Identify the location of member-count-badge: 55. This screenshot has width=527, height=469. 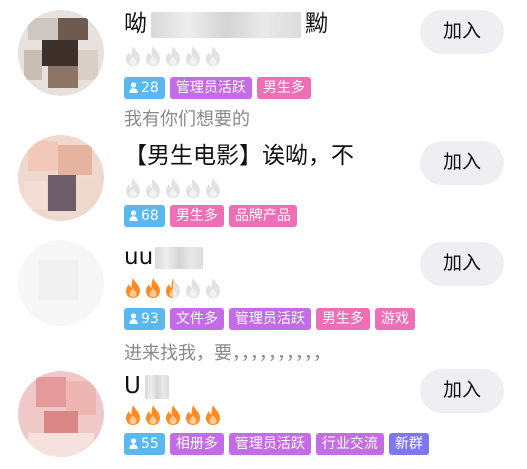
(144, 444).